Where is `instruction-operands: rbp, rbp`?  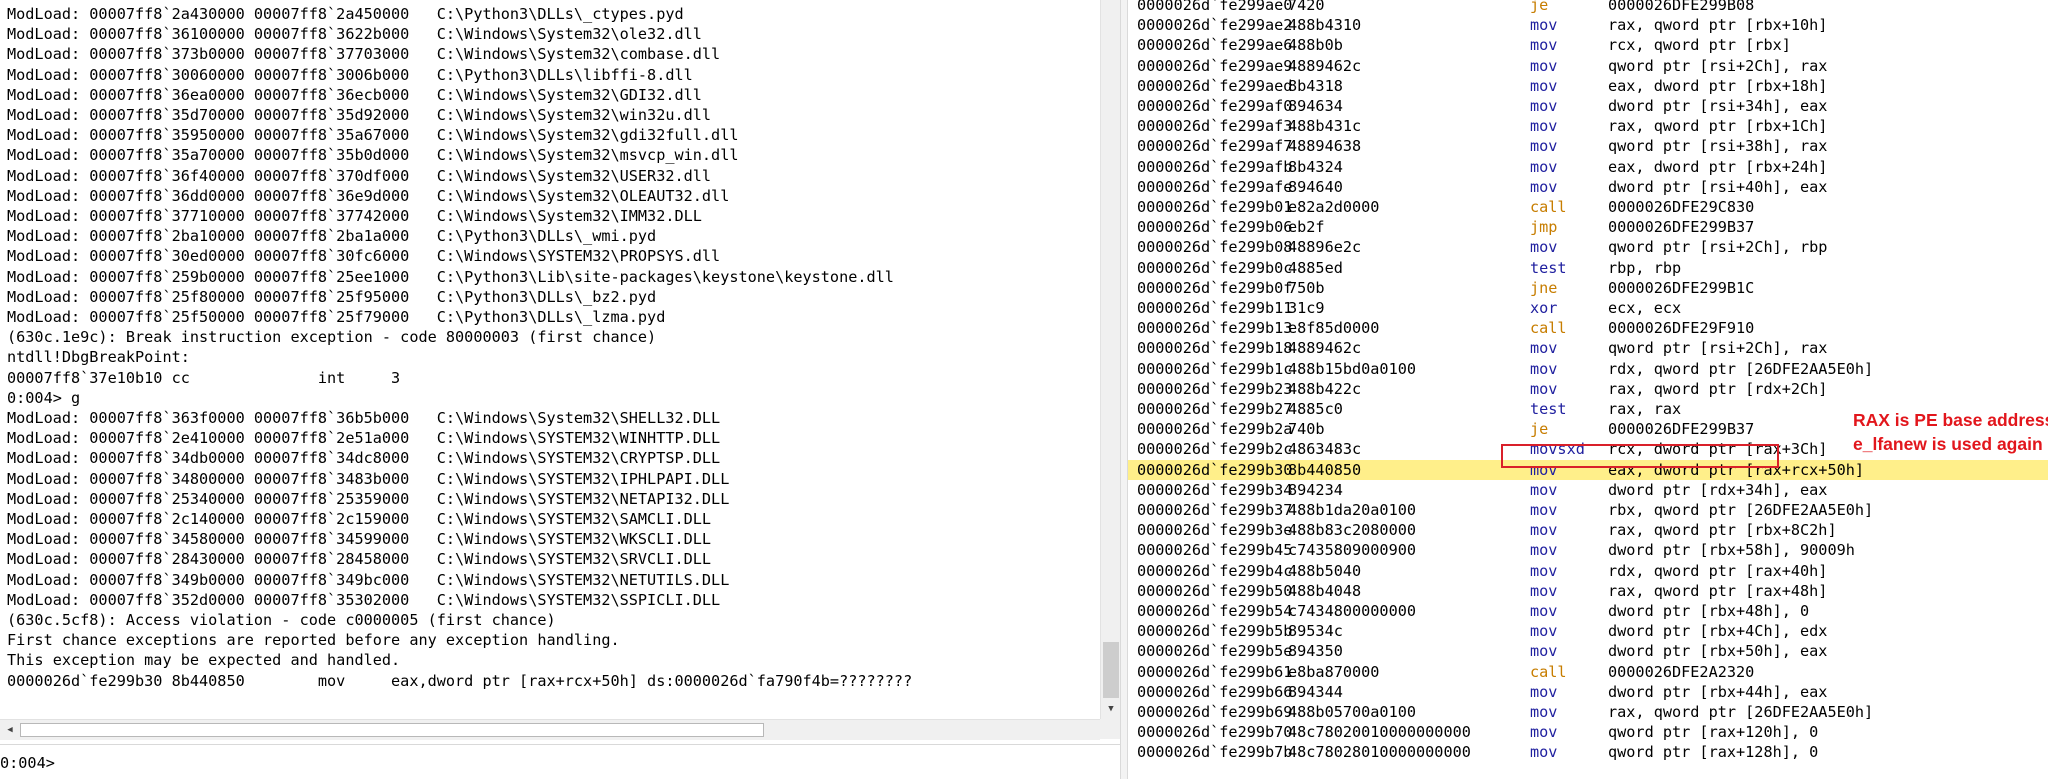
instruction-operands: rbp, rbp is located at coordinates (1645, 267).